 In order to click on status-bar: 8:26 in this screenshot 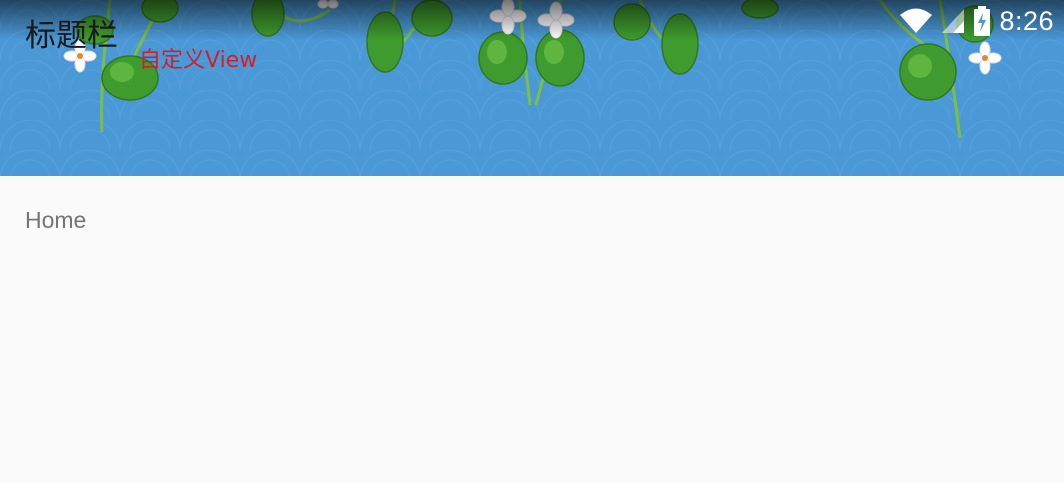, I will do `click(976, 21)`.